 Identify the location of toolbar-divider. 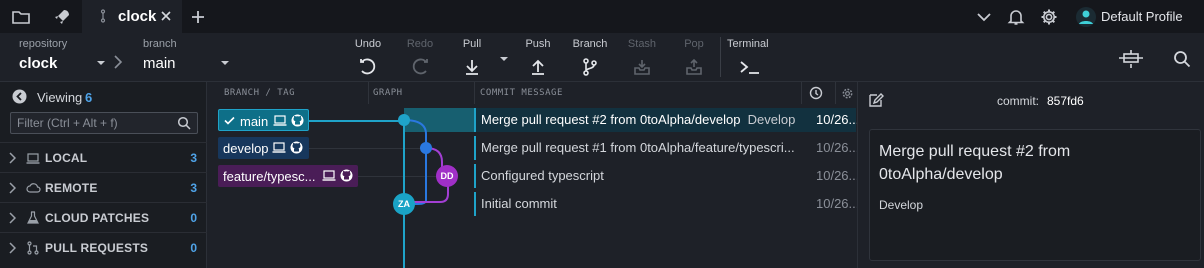
(720, 57).